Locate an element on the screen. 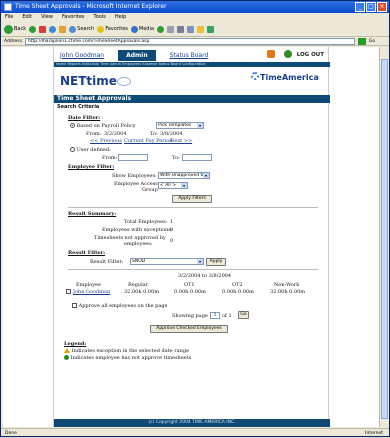 The height and width of the screenshot is (438, 390). result-filter-select: SNOD is located at coordinates (167, 261).